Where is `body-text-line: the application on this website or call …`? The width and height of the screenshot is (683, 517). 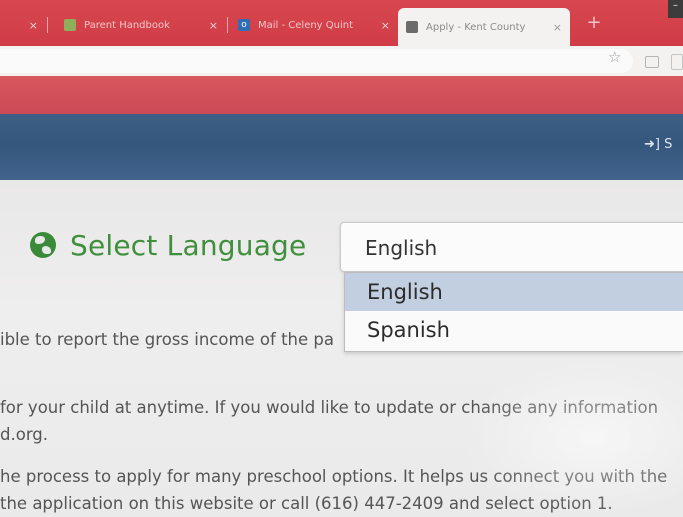 body-text-line: the application on this website or call … is located at coordinates (306, 503).